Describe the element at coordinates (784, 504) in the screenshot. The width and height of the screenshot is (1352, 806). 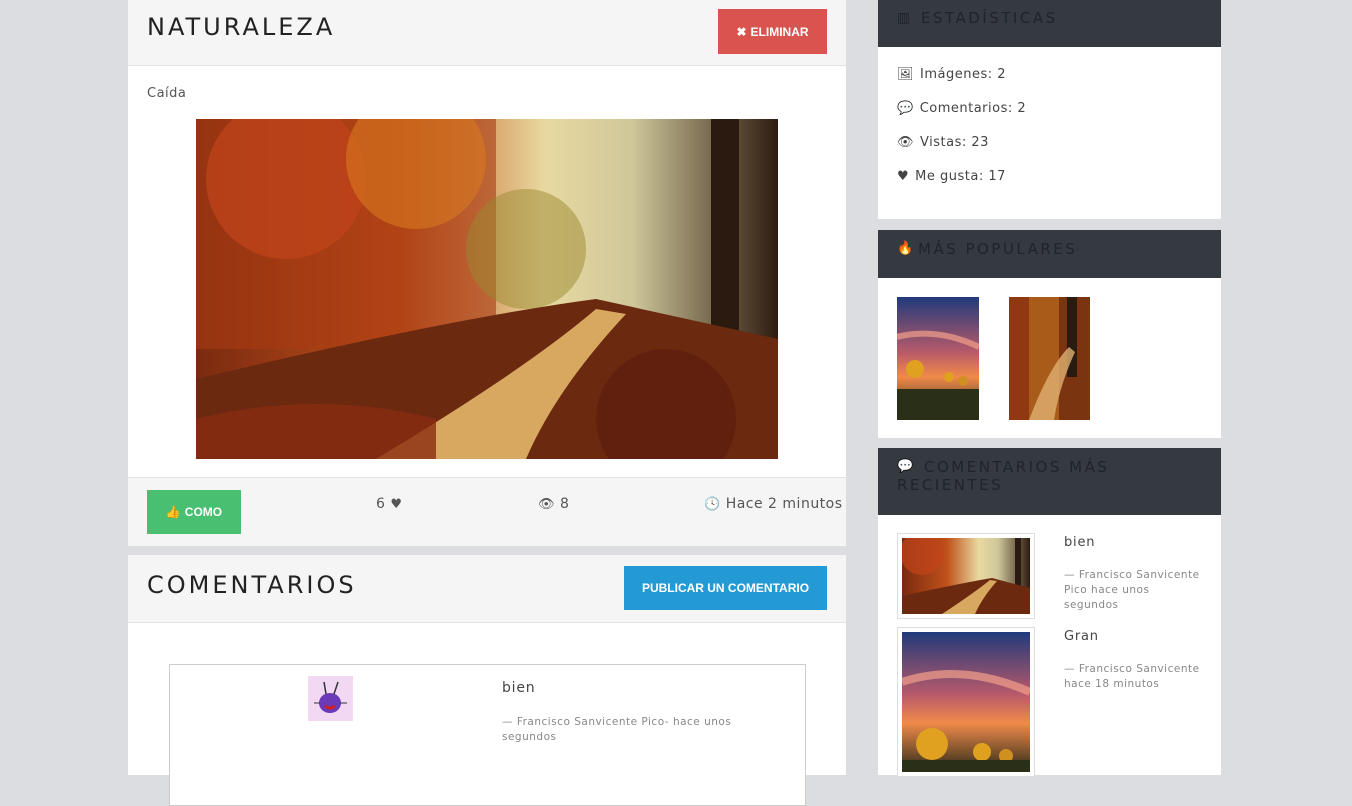
I see `time-value: Hace 2 minutos` at that location.